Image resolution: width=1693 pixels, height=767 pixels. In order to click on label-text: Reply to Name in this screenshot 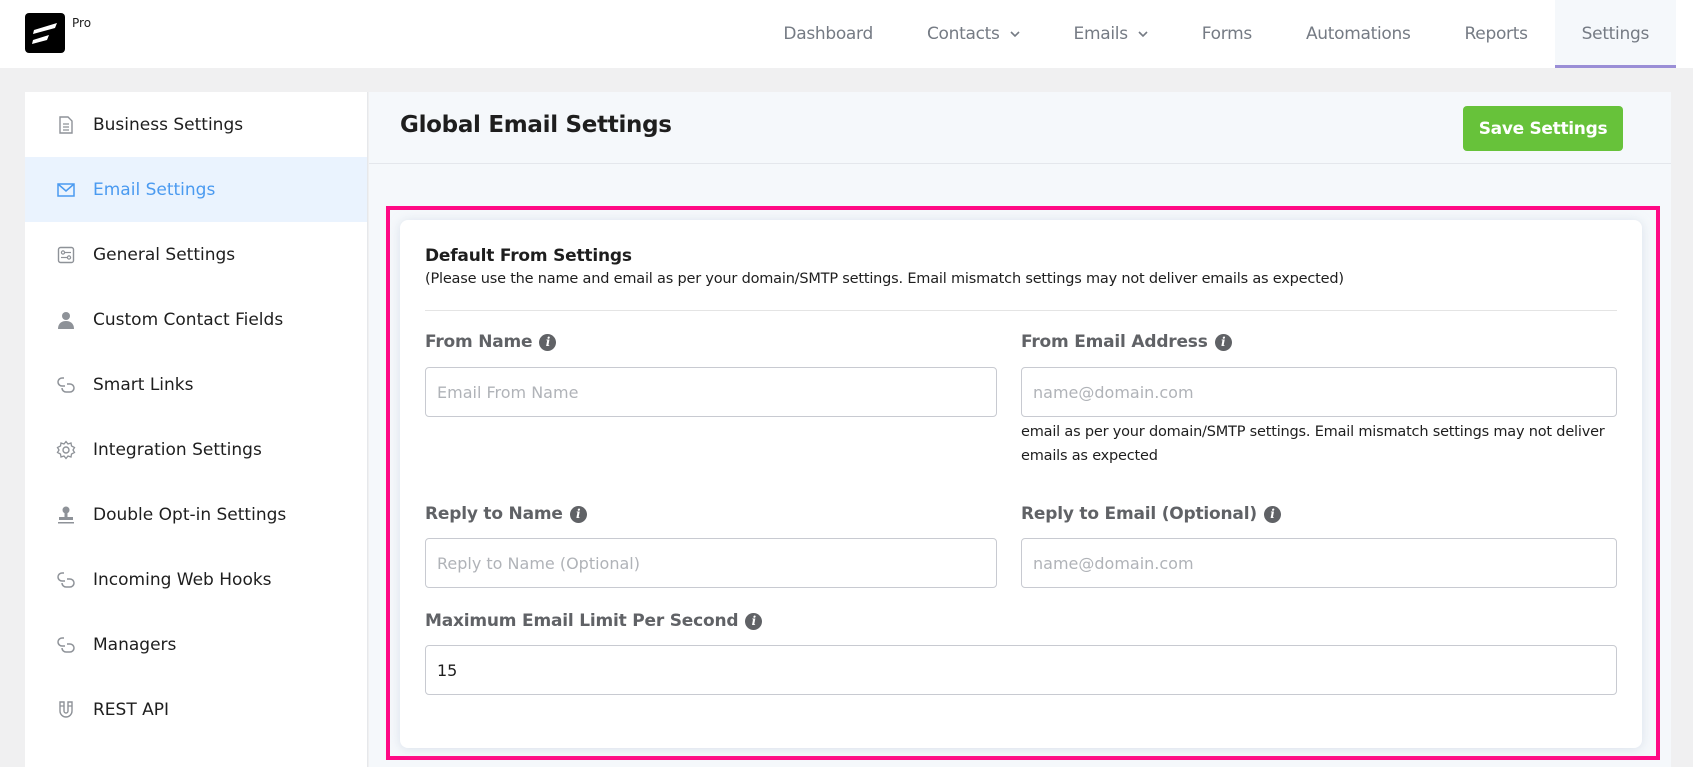, I will do `click(494, 514)`.